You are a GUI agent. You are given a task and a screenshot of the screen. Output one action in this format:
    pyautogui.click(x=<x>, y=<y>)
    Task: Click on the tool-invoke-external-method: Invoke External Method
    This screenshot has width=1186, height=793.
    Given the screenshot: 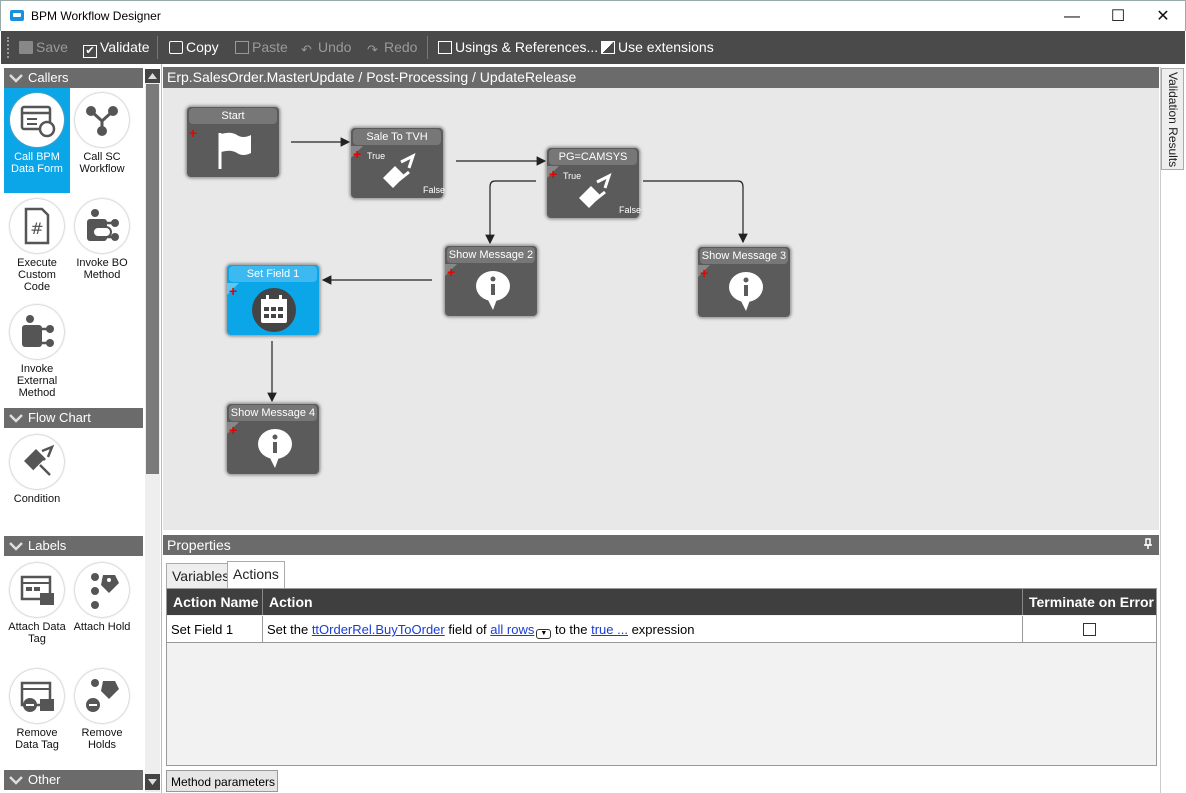 What is the action you would take?
    pyautogui.click(x=37, y=352)
    